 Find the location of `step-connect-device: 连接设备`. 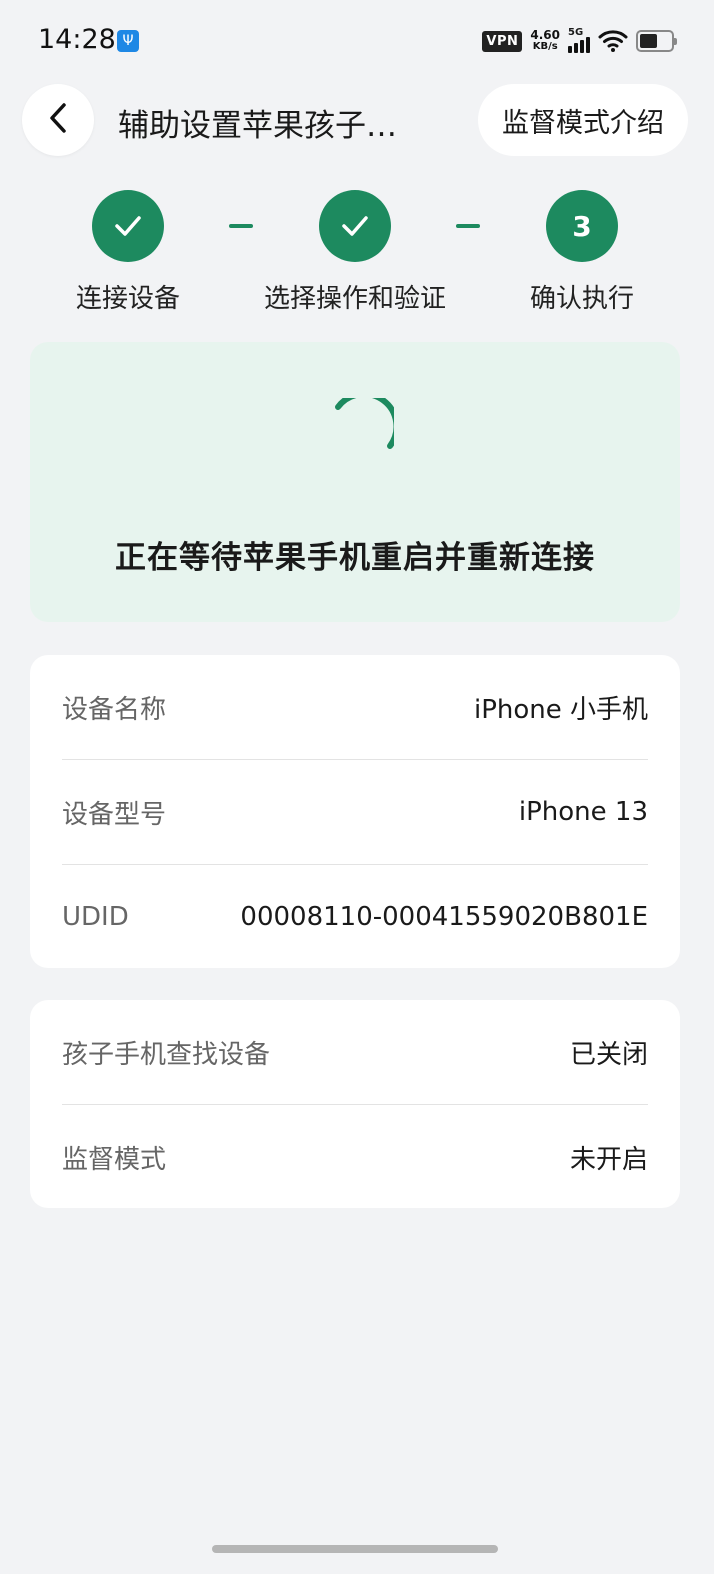

step-connect-device: 连接设备 is located at coordinates (128, 252).